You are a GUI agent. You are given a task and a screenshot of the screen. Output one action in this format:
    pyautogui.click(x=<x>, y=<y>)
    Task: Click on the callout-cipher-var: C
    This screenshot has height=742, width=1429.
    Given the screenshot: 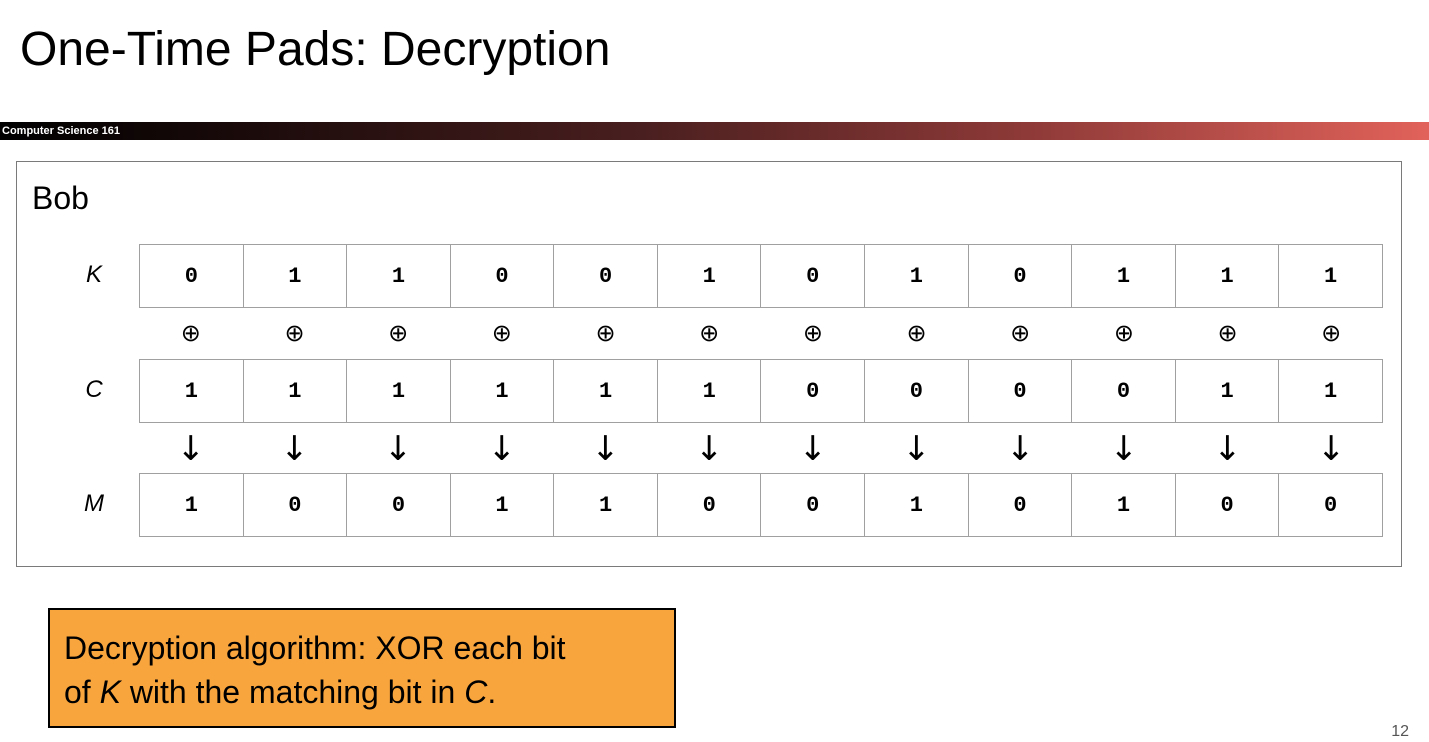 What is the action you would take?
    pyautogui.click(x=476, y=692)
    